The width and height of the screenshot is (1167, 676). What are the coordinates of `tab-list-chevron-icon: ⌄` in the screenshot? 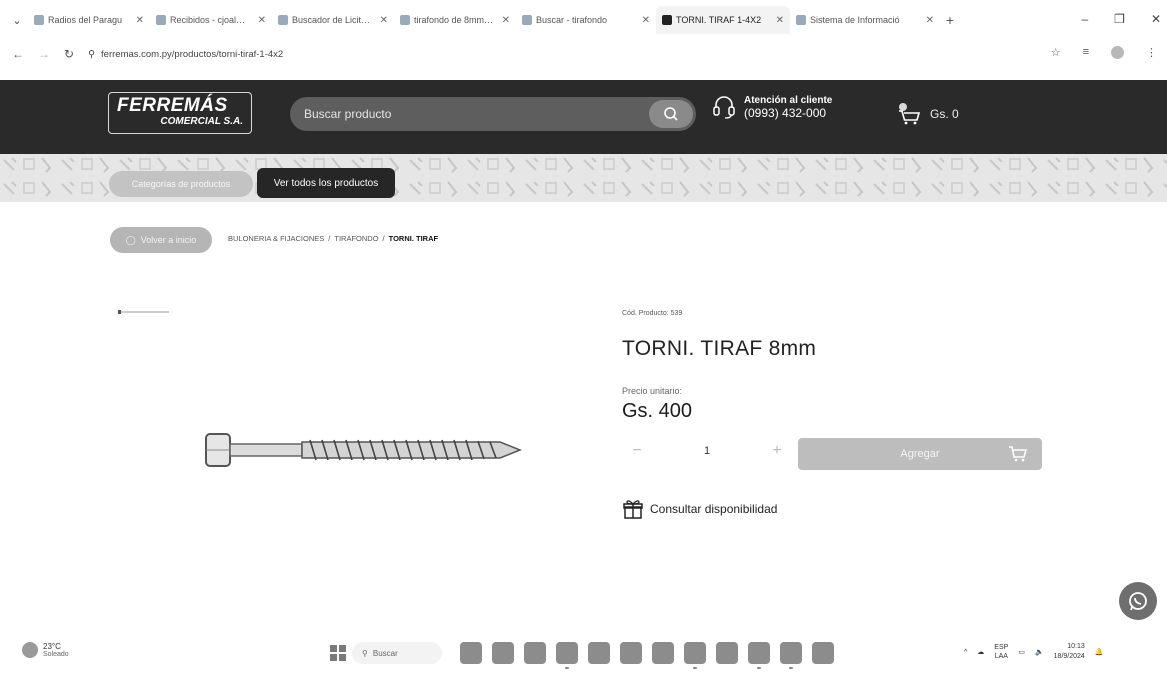 It's located at (17, 20).